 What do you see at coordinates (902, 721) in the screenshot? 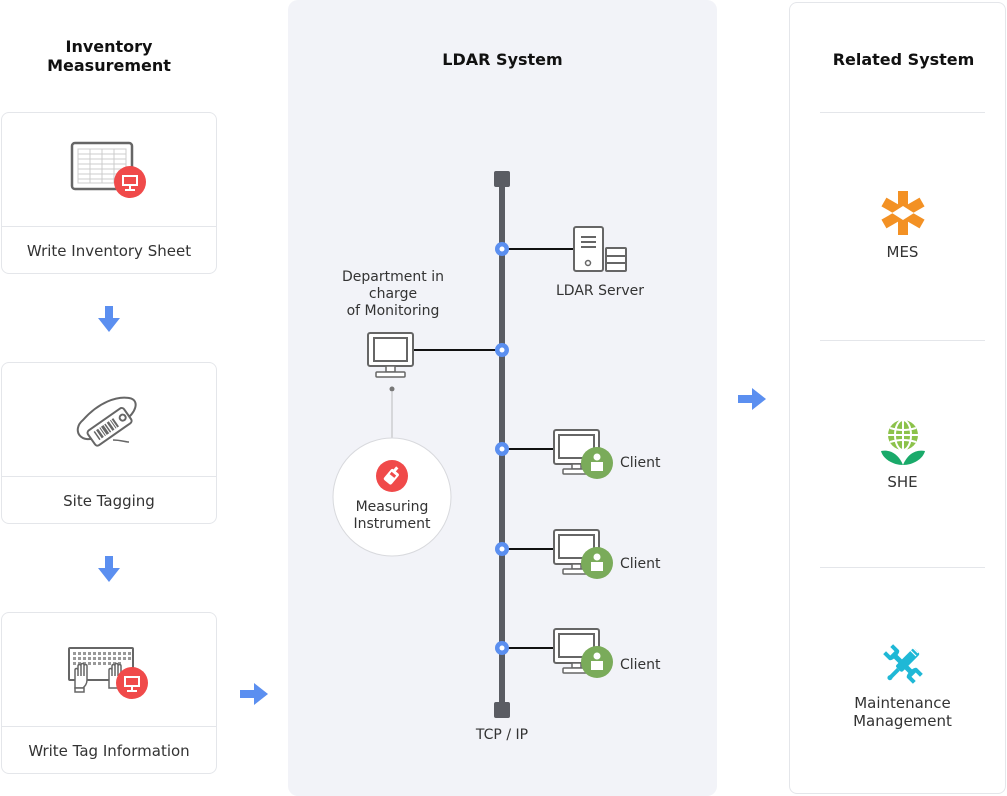
I see `related-label-line2: Management` at bounding box center [902, 721].